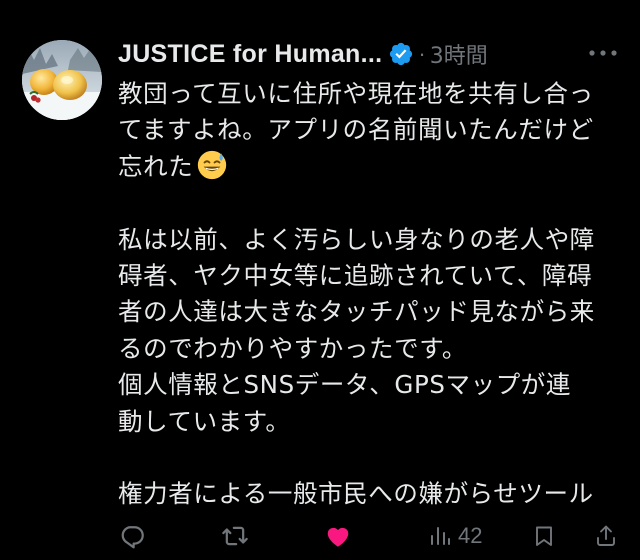  What do you see at coordinates (356, 239) in the screenshot?
I see `tweet-text-line: 私は以前、よく汚らしい身なりの老人や障` at bounding box center [356, 239].